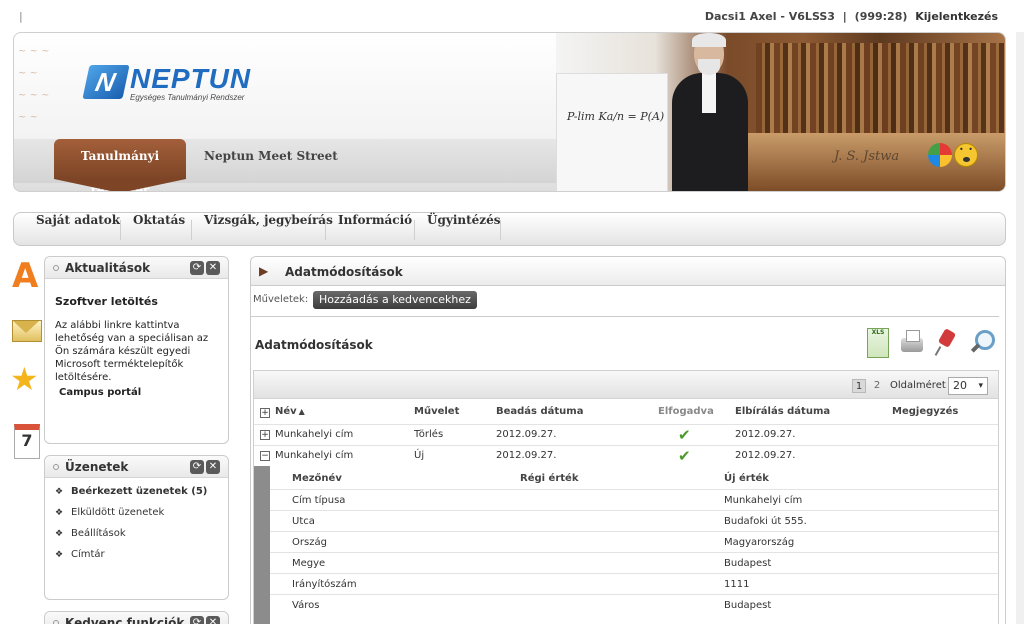  What do you see at coordinates (881, 16) in the screenshot?
I see `session-timer: (999:28)` at bounding box center [881, 16].